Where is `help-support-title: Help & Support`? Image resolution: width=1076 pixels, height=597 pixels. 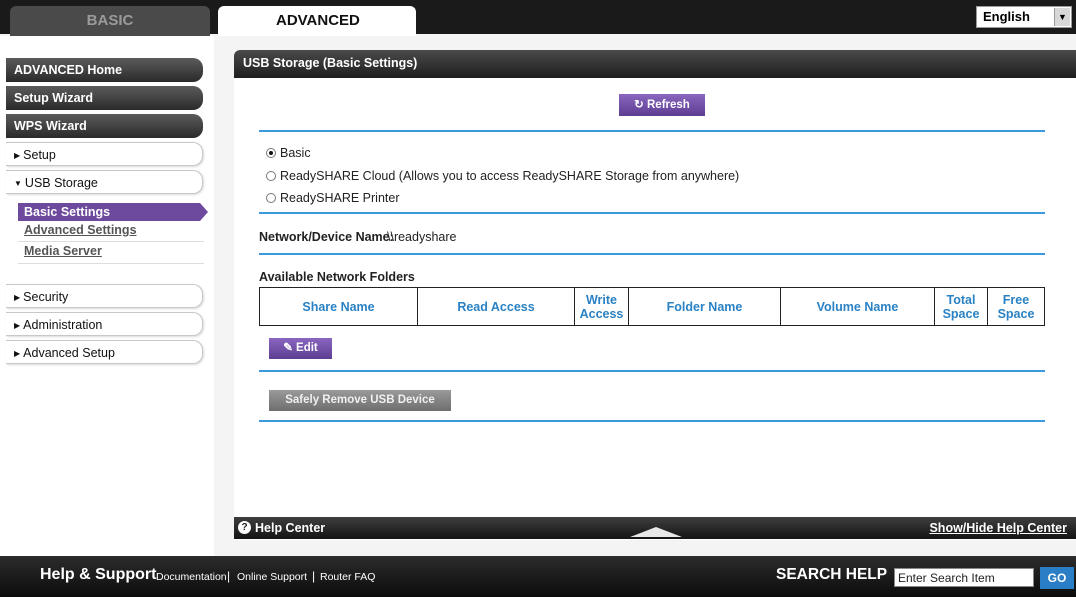
help-support-title: Help & Support is located at coordinates (98, 574).